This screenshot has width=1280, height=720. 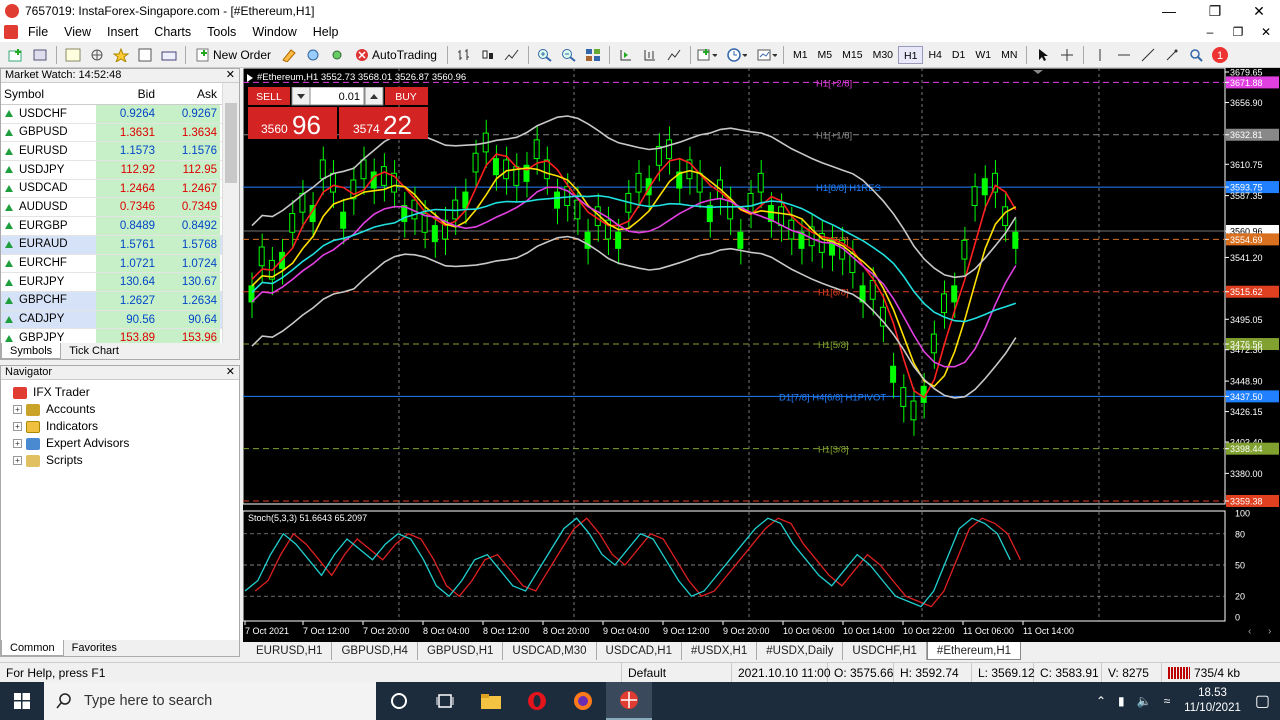 I want to click on tf-m30: M30, so click(x=883, y=55).